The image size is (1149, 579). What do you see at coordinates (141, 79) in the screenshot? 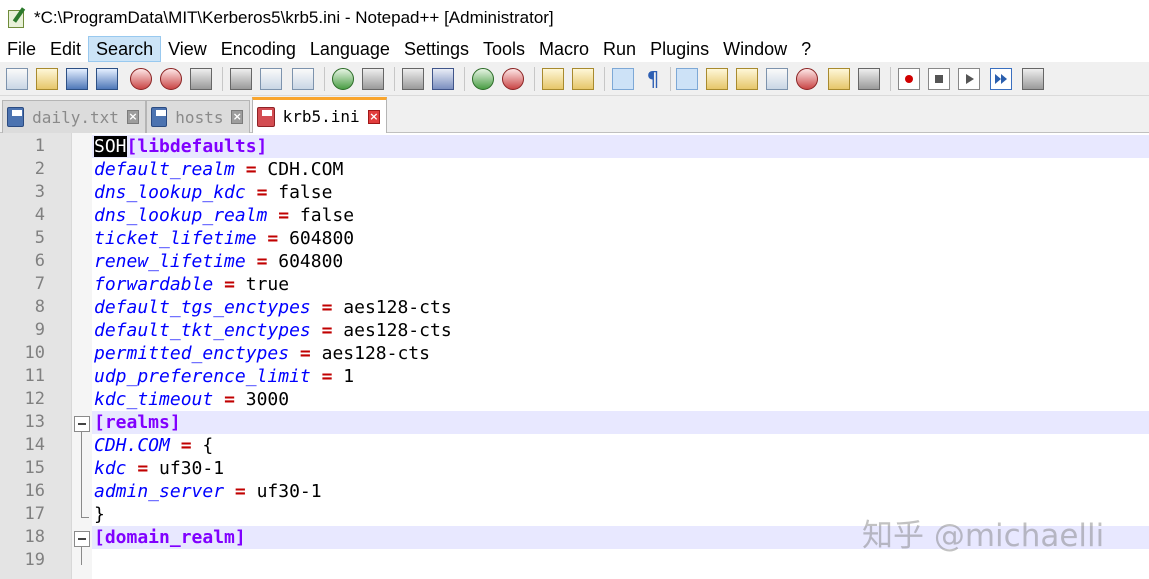
I see `close-file-icon` at bounding box center [141, 79].